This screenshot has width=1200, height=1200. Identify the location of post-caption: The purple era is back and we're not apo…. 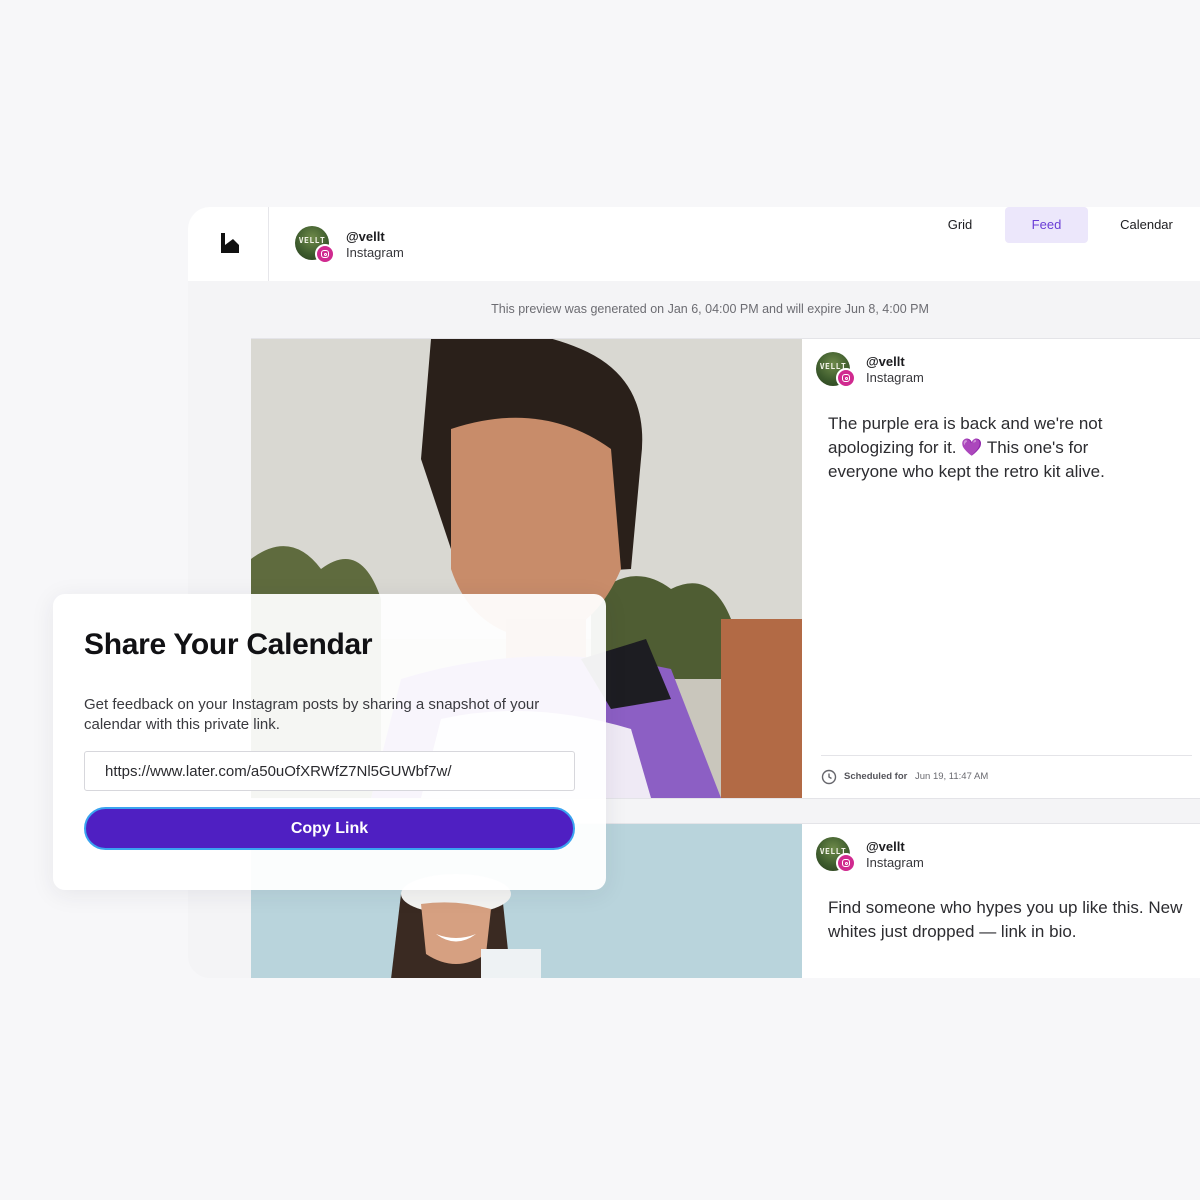
(966, 447).